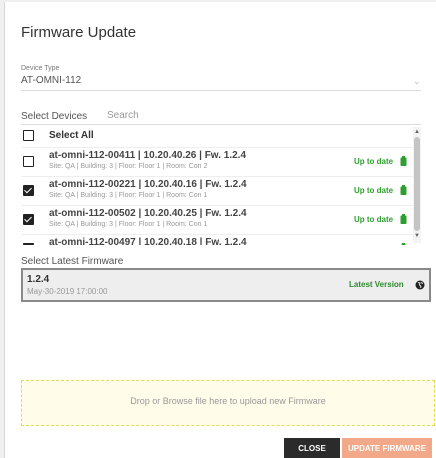 This screenshot has width=436, height=458. Describe the element at coordinates (417, 132) in the screenshot. I see `scroll-up-icon: ▲` at that location.